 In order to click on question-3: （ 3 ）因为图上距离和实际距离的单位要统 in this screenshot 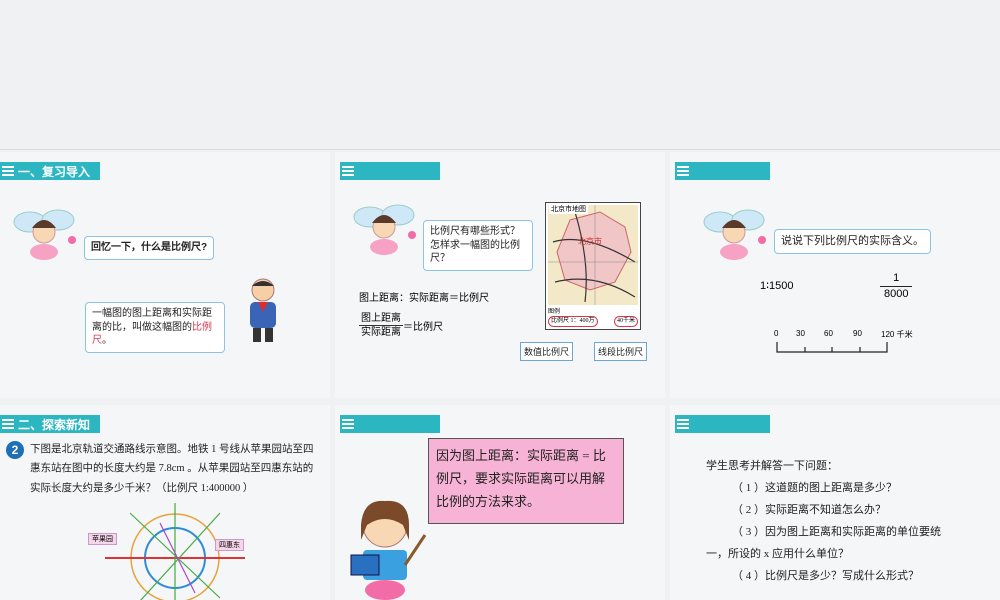, I will do `click(836, 532)`.